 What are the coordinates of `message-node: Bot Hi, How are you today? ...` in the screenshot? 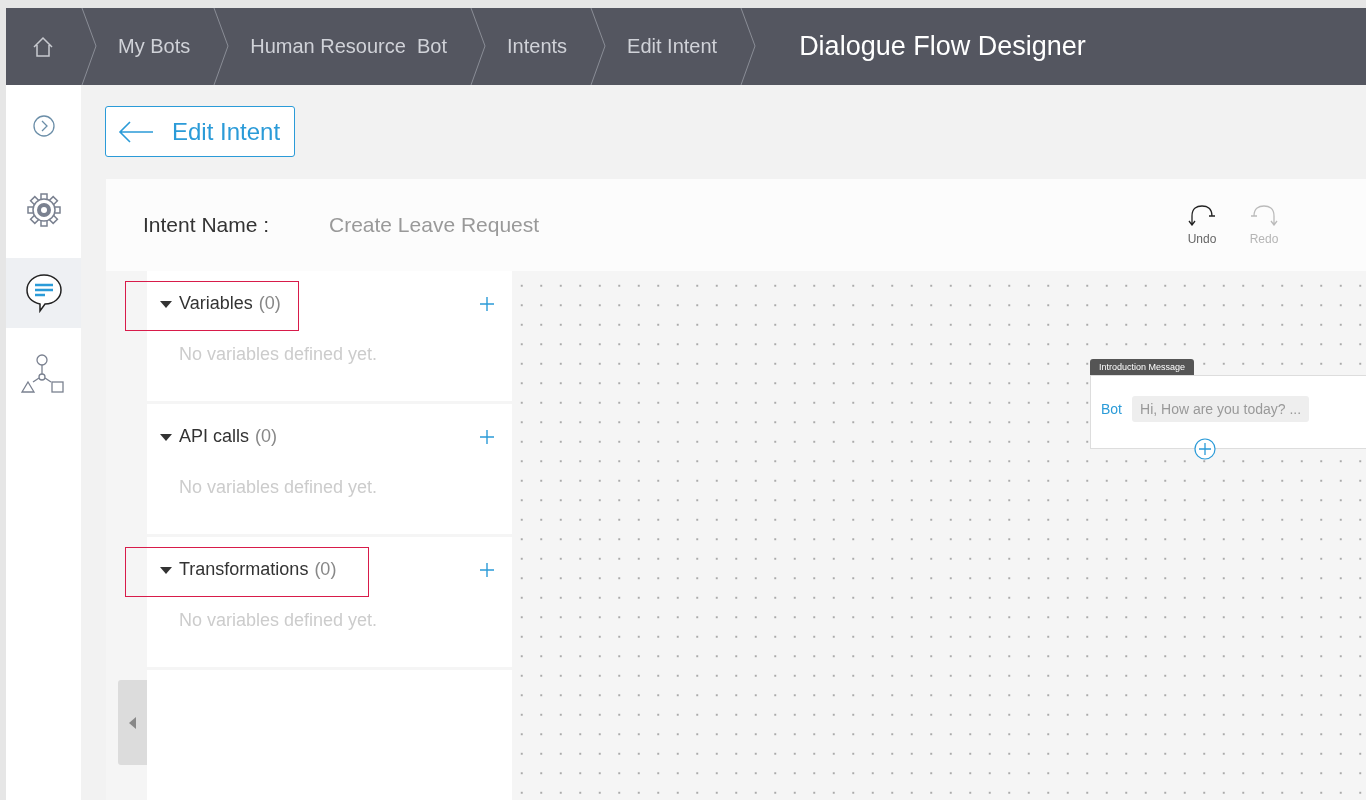 It's located at (1228, 412).